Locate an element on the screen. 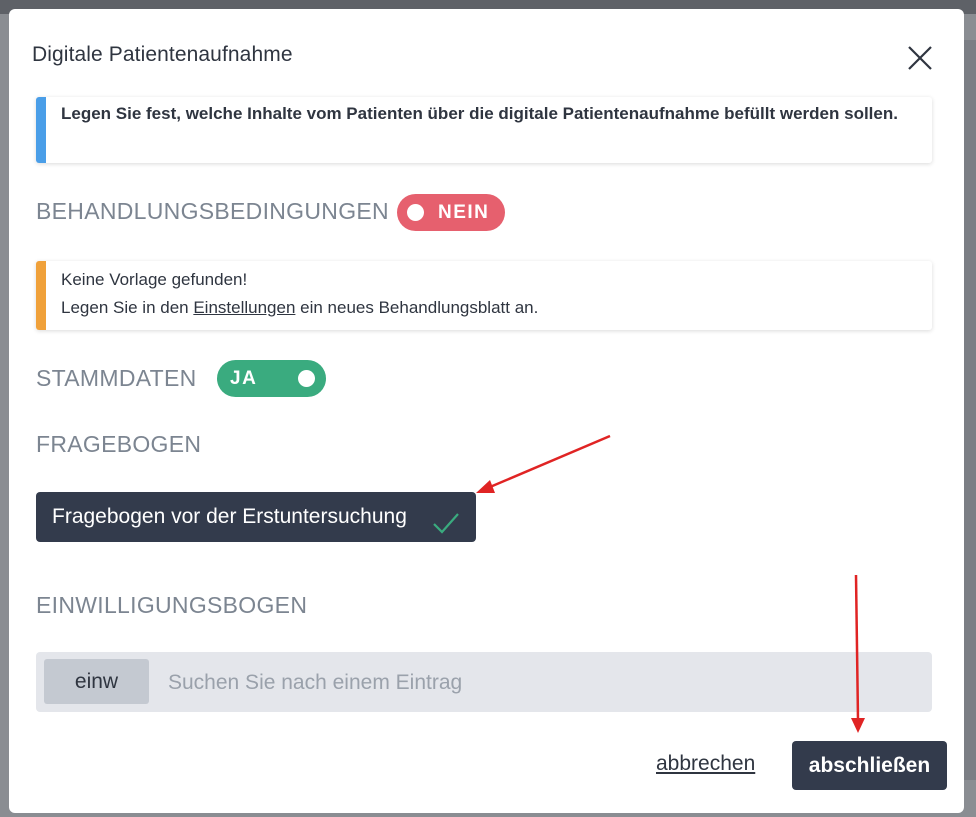 This screenshot has width=976, height=817. arrow-to-fragebogen is located at coordinates (543, 463).